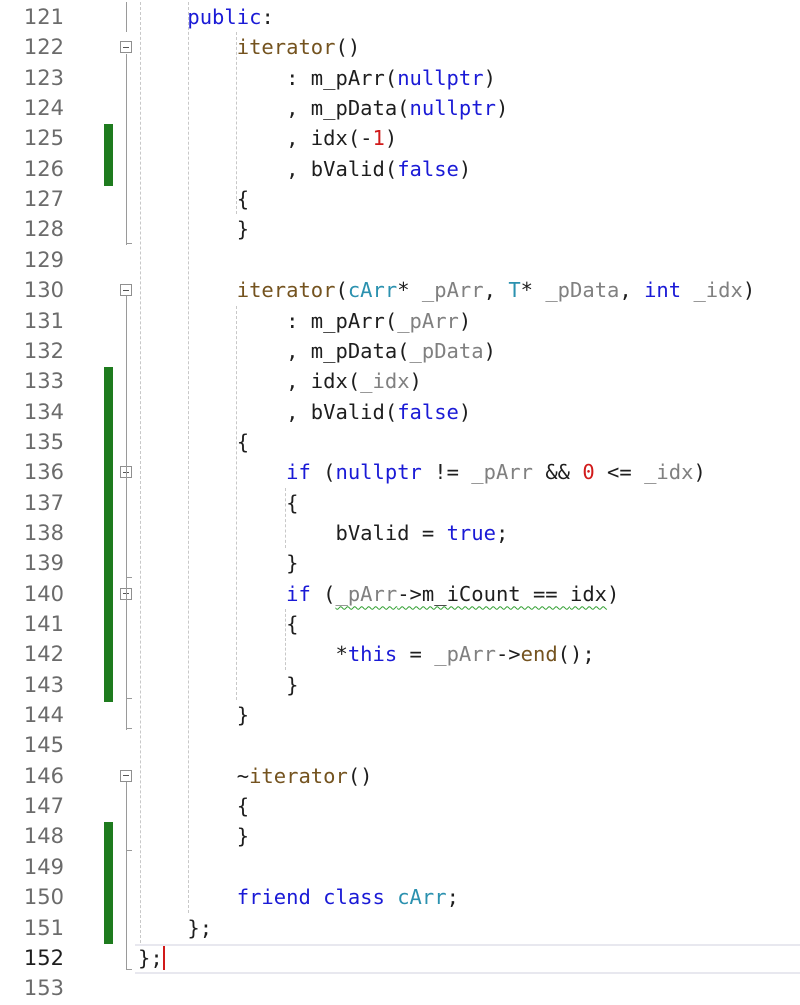 This screenshot has width=800, height=1005. I want to click on line-number: 149, so click(43, 866).